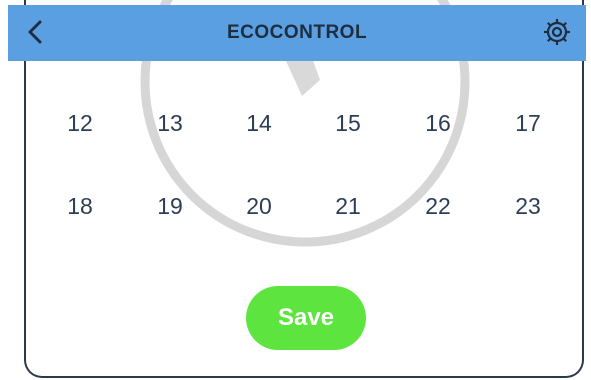 Image resolution: width=591 pixels, height=380 pixels. I want to click on gear-icon, so click(557, 32).